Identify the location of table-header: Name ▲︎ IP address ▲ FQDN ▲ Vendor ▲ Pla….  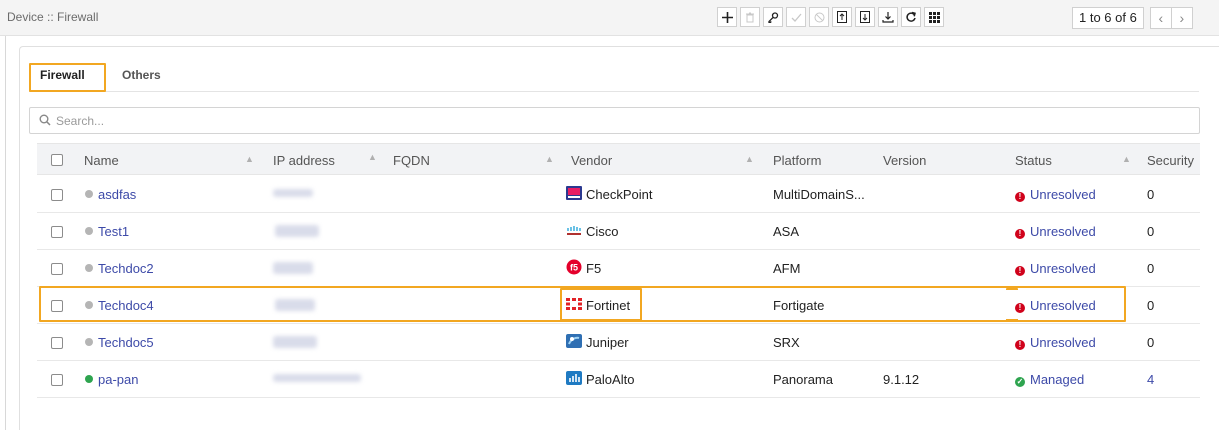
(618, 159).